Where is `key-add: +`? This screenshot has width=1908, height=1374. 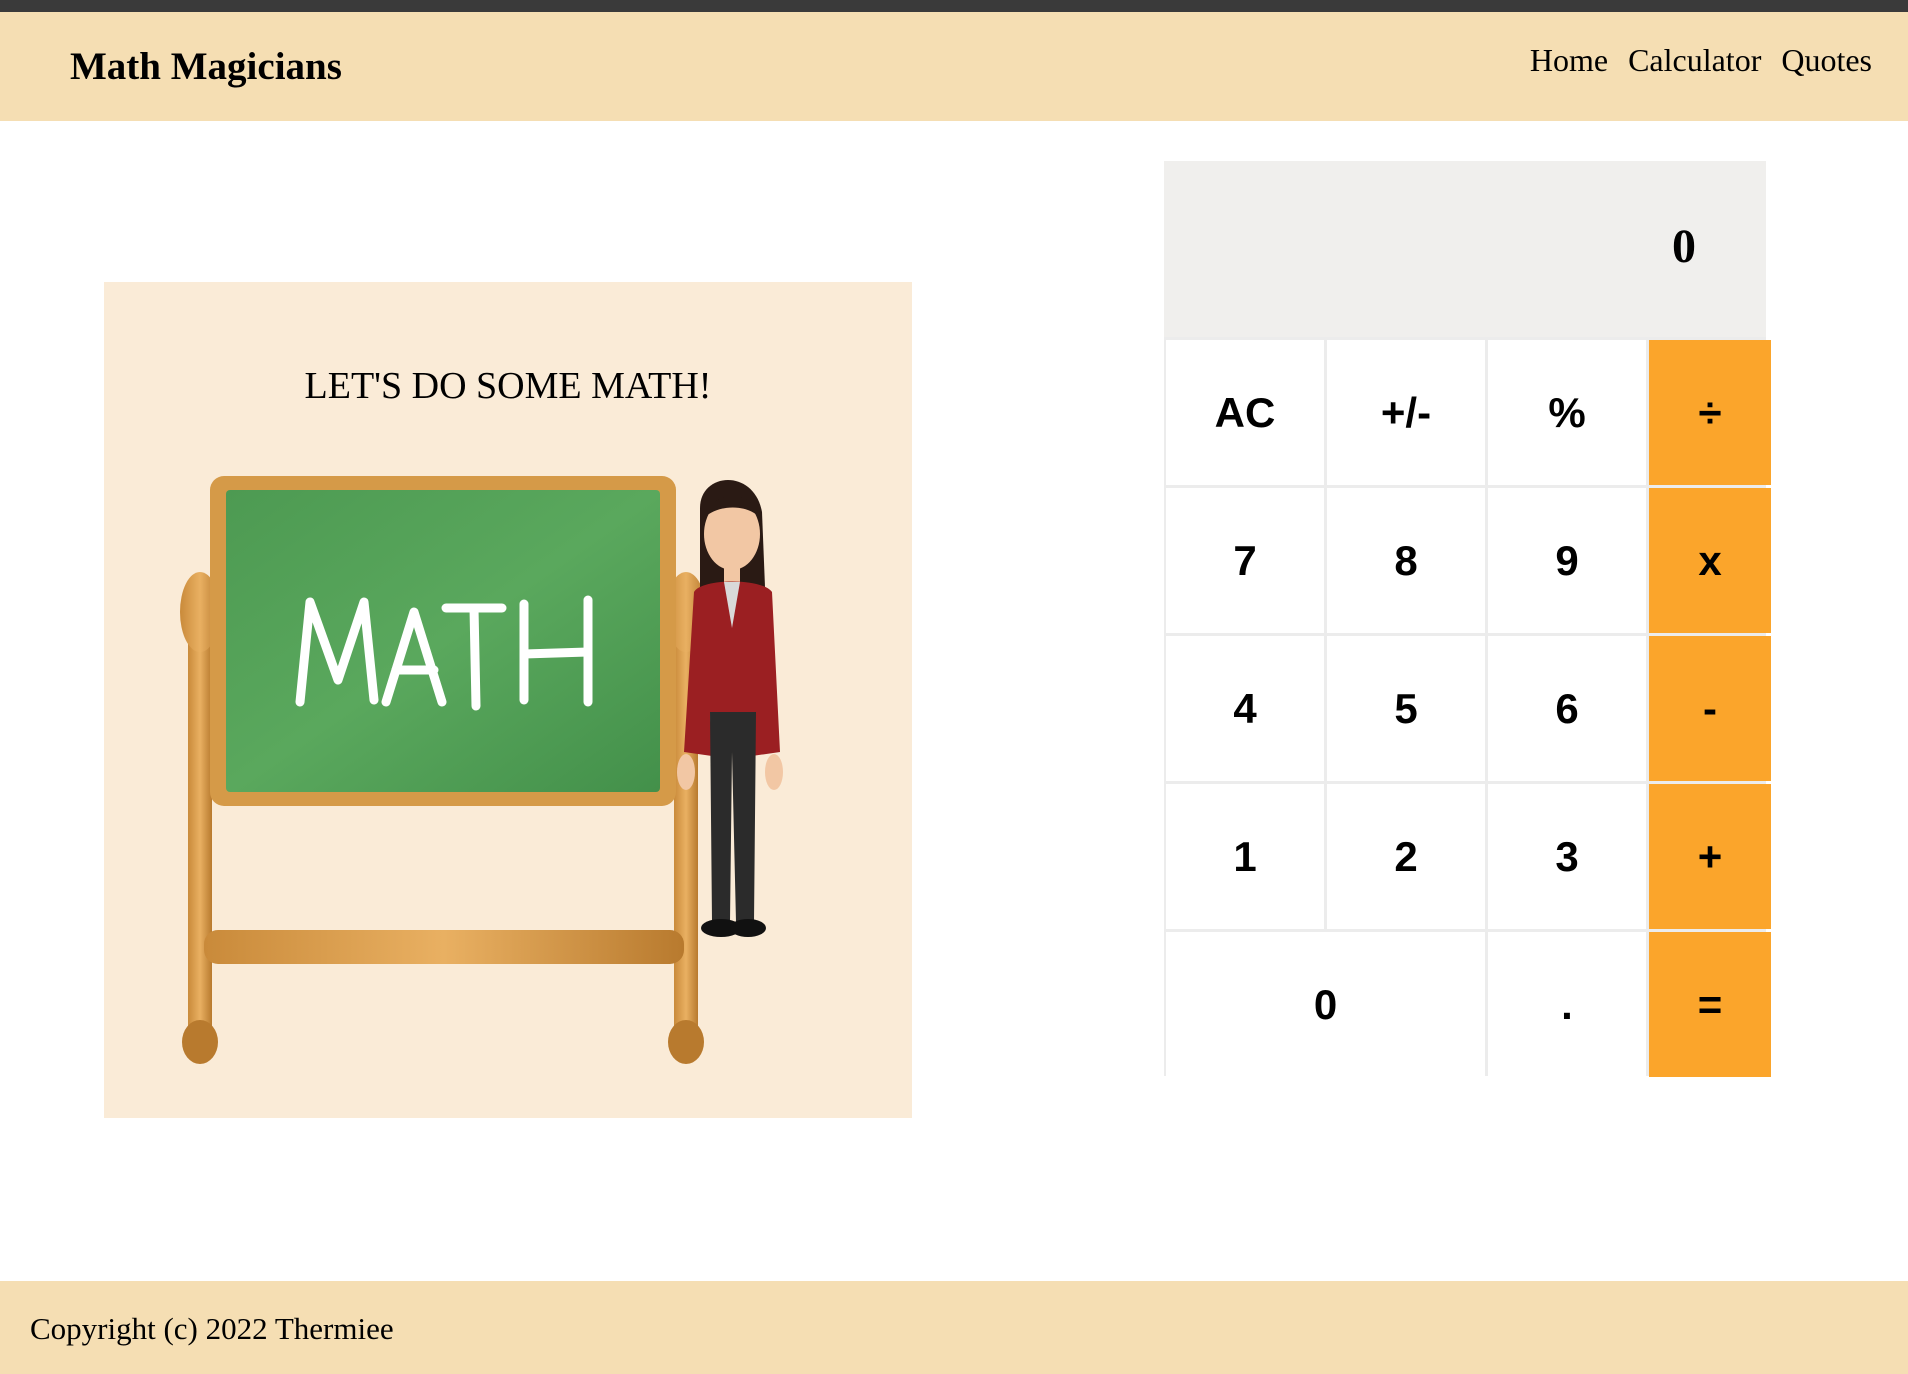 key-add: + is located at coordinates (1710, 856).